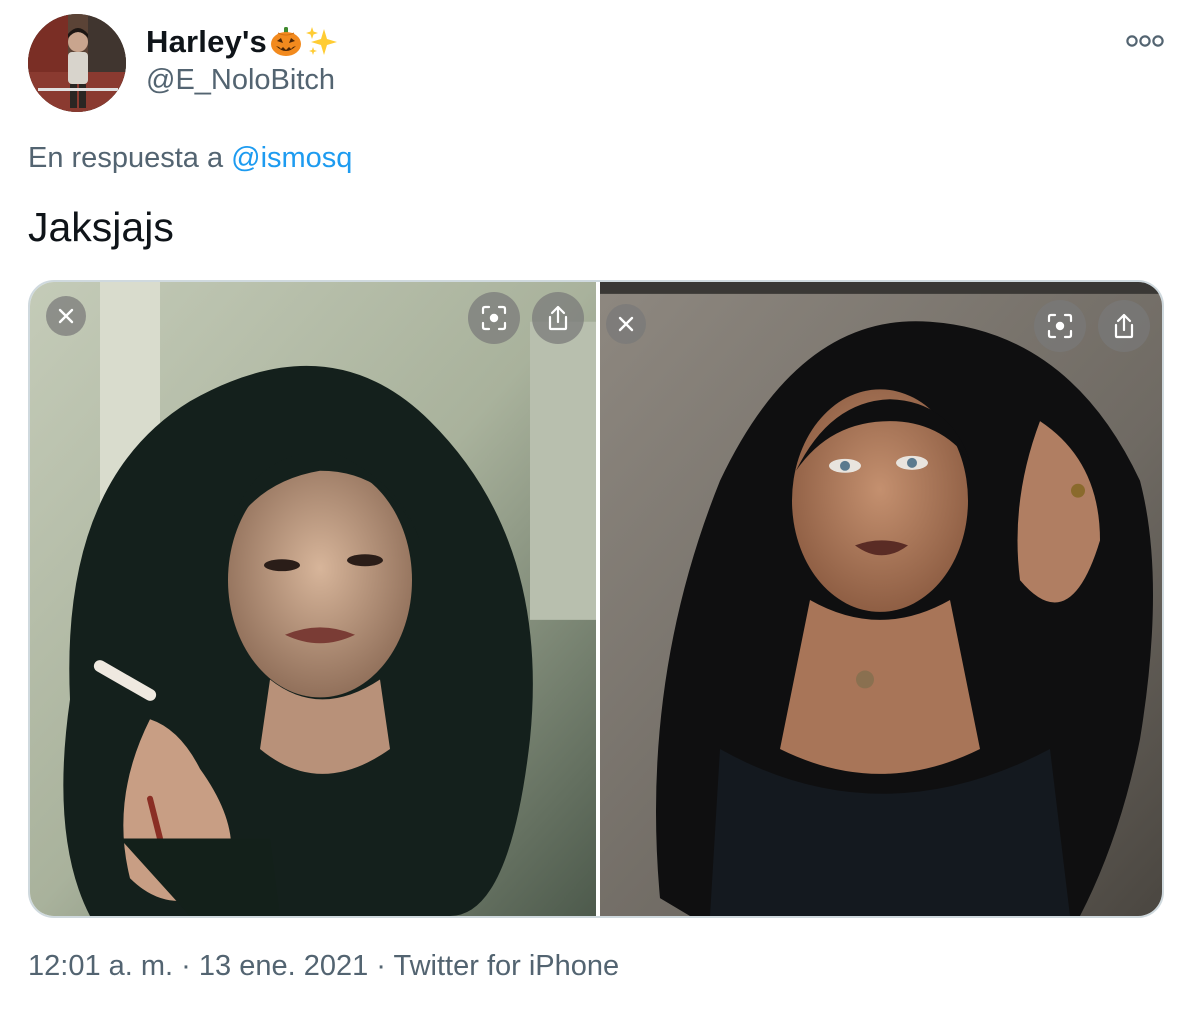 This screenshot has width=1194, height=1014. I want to click on avatar, so click(77, 63).